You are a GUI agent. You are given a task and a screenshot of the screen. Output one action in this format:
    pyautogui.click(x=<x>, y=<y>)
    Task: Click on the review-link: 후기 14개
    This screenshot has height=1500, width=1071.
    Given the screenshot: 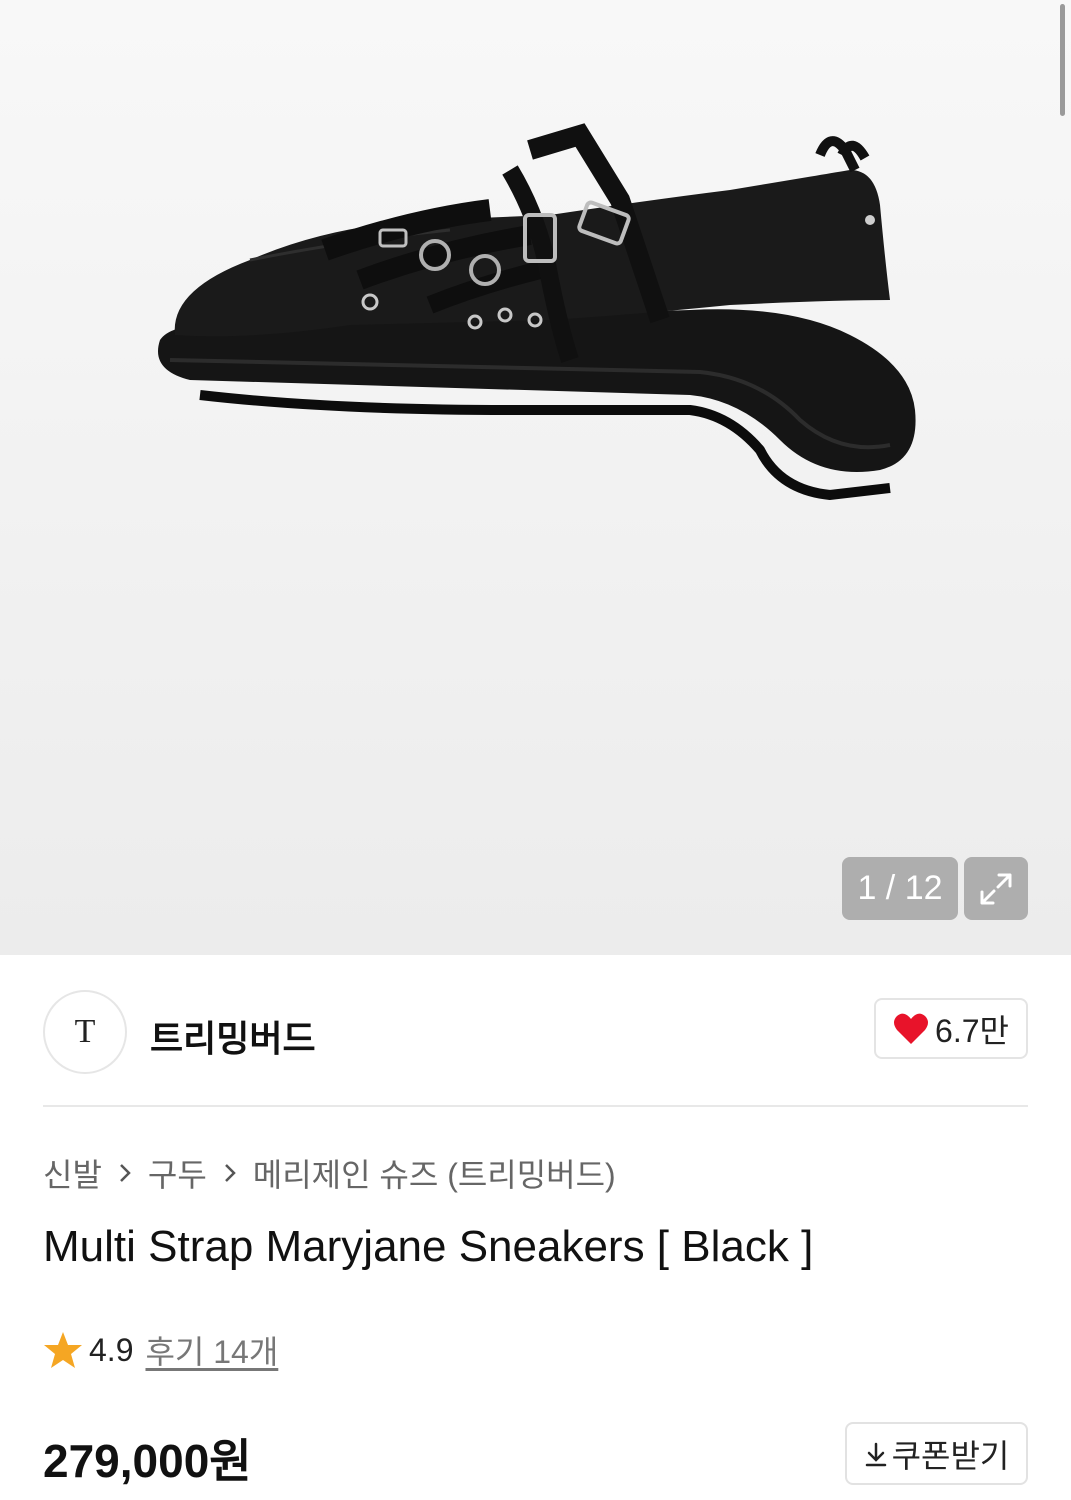 What is the action you would take?
    pyautogui.click(x=211, y=1350)
    